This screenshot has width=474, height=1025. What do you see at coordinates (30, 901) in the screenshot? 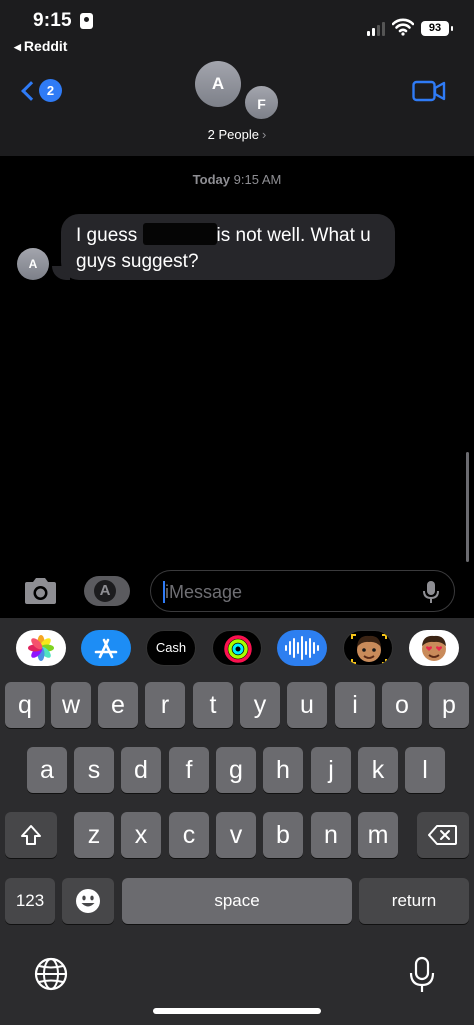
I see `numbers-key: 123` at bounding box center [30, 901].